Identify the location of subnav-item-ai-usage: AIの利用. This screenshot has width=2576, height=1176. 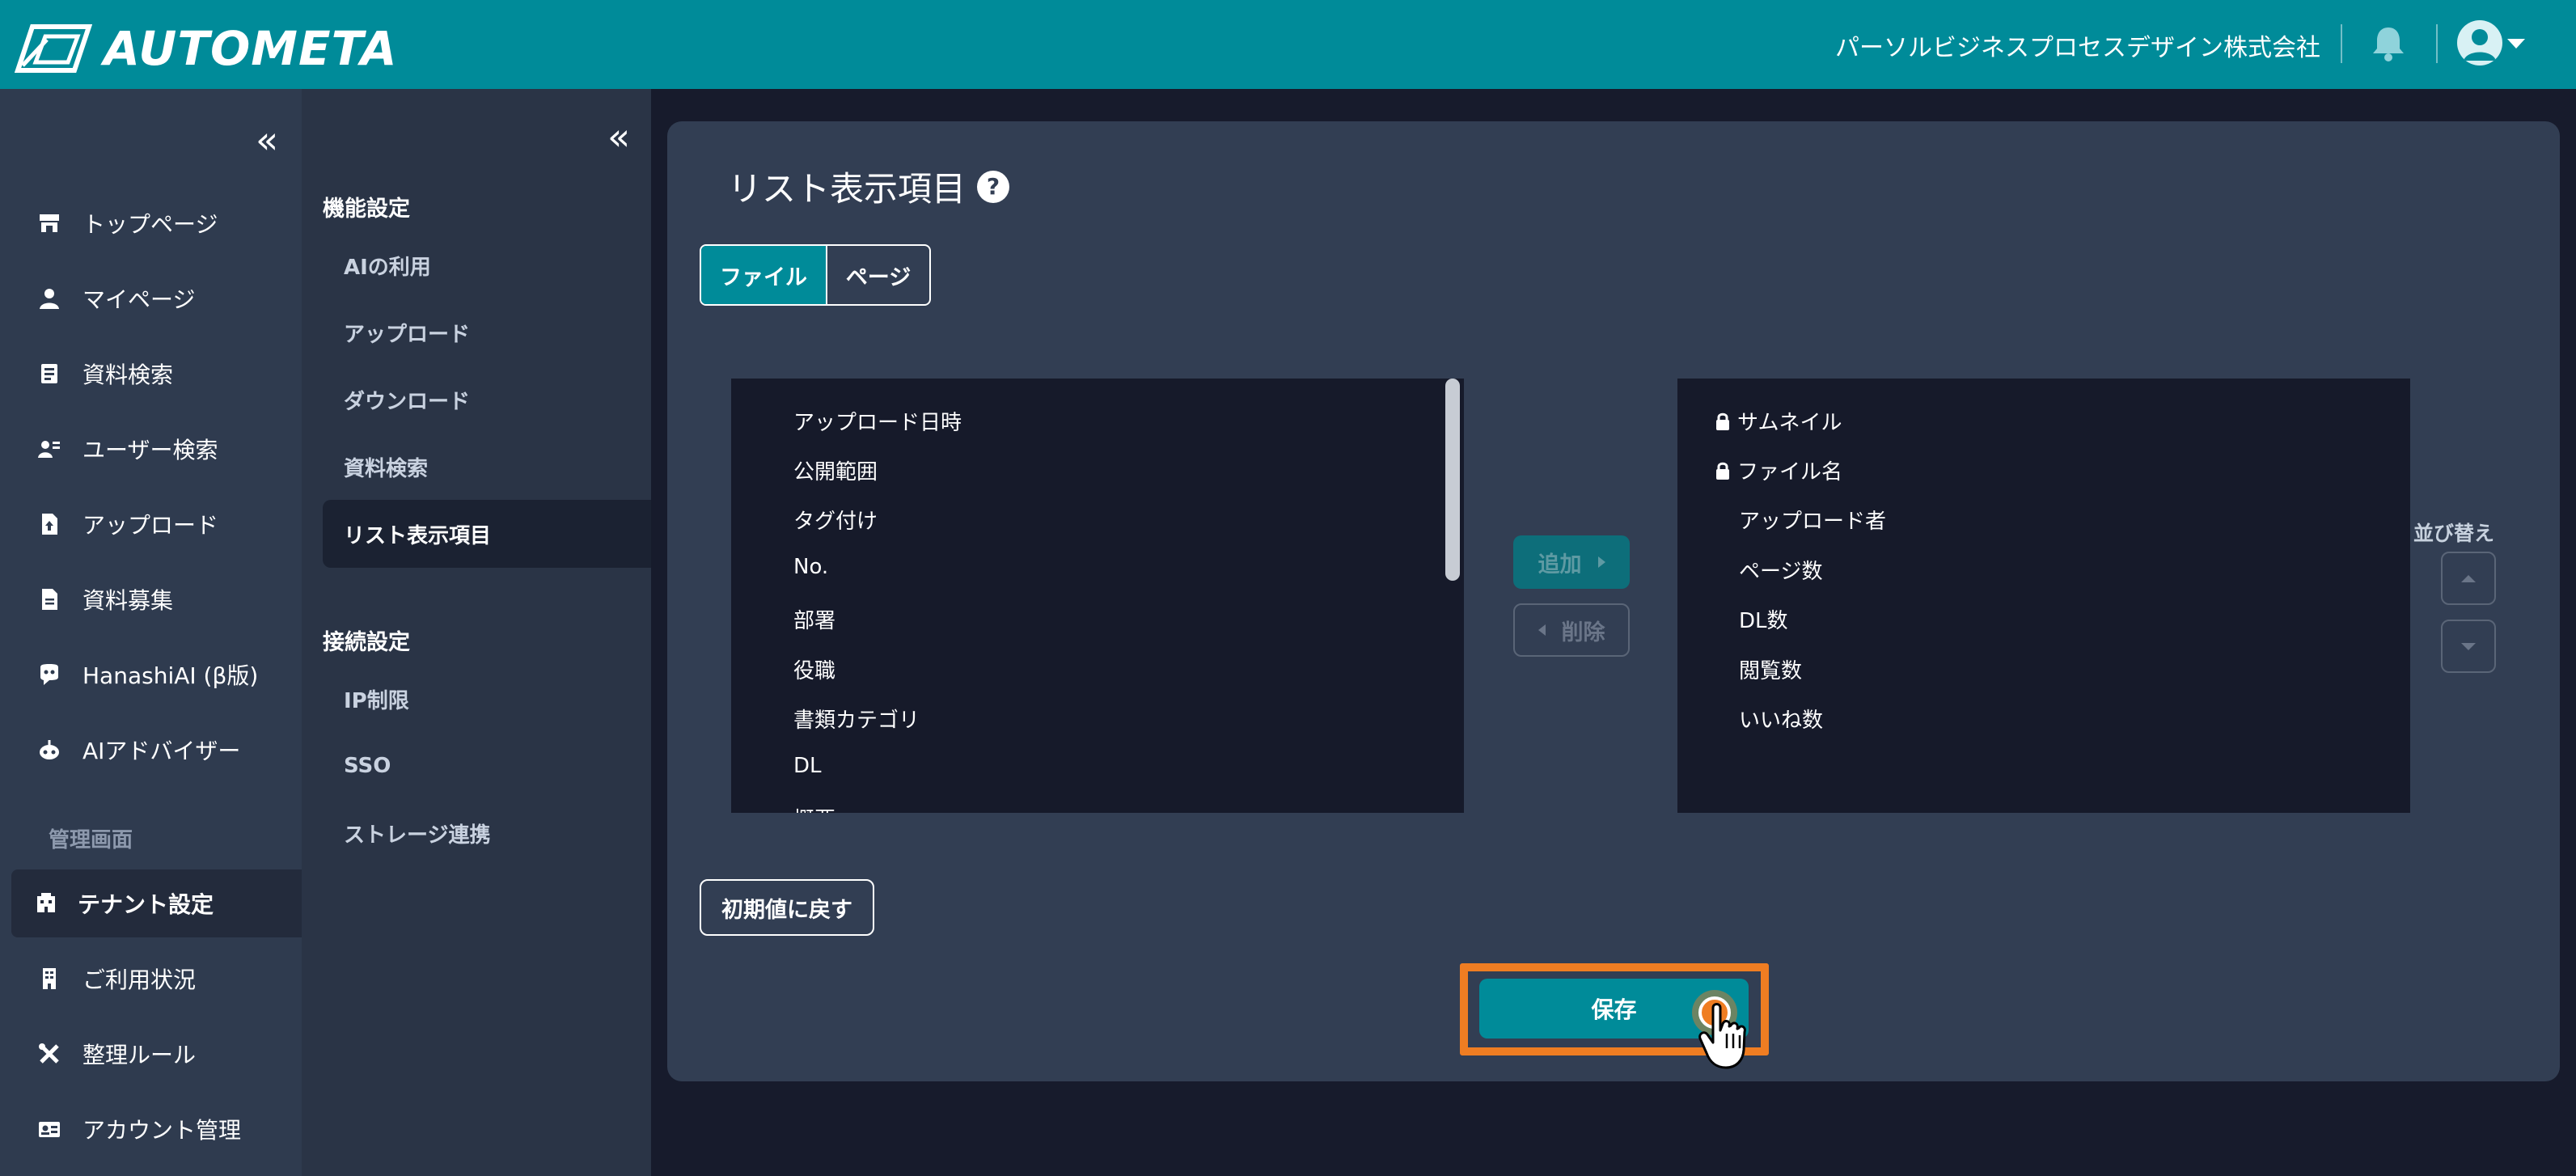
(487, 265).